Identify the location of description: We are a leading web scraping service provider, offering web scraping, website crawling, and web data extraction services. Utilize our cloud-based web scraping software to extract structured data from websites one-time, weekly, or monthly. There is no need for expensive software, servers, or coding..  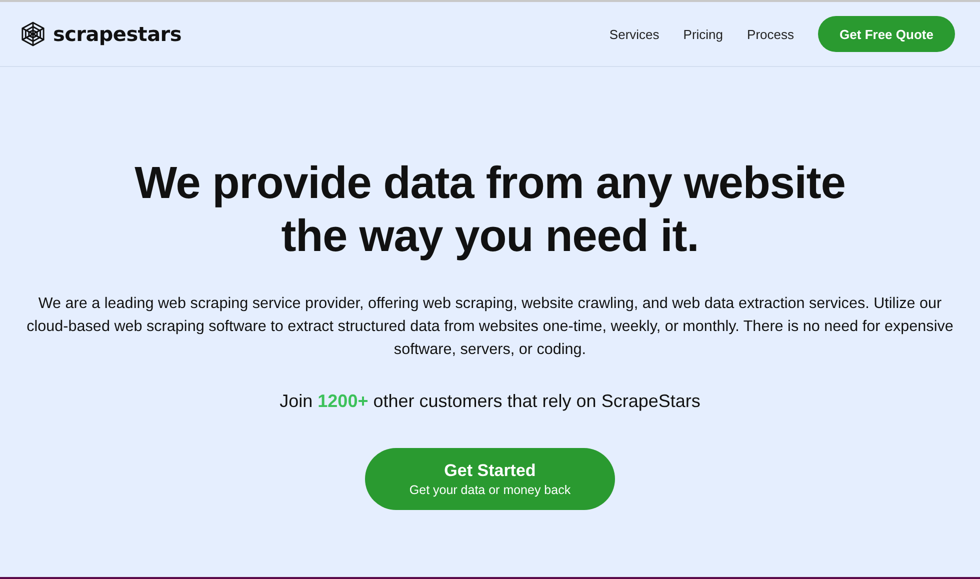
(490, 327).